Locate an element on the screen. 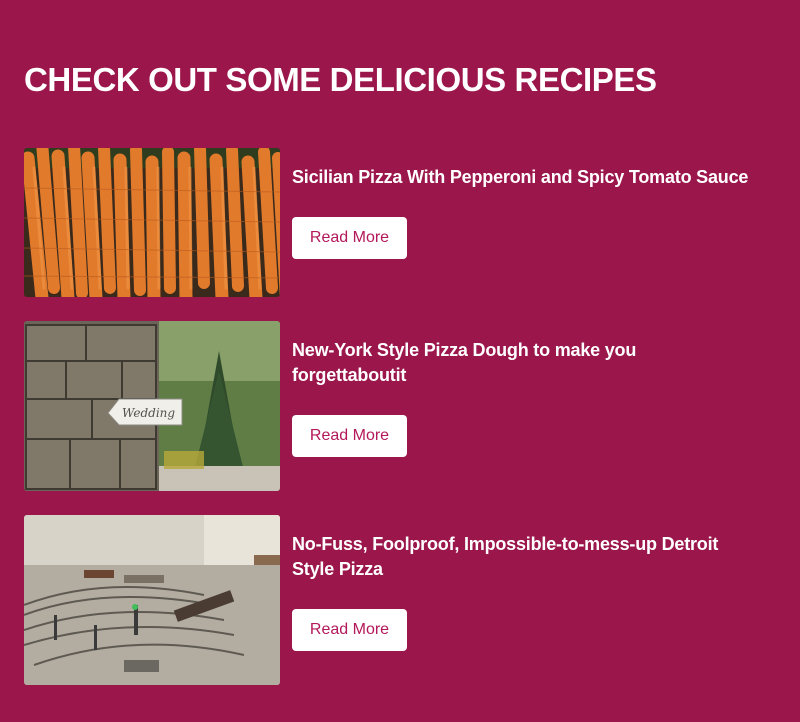 The image size is (800, 722). section-title: CHECK OUT SOME DELICIOUS RECIPES is located at coordinates (340, 79).